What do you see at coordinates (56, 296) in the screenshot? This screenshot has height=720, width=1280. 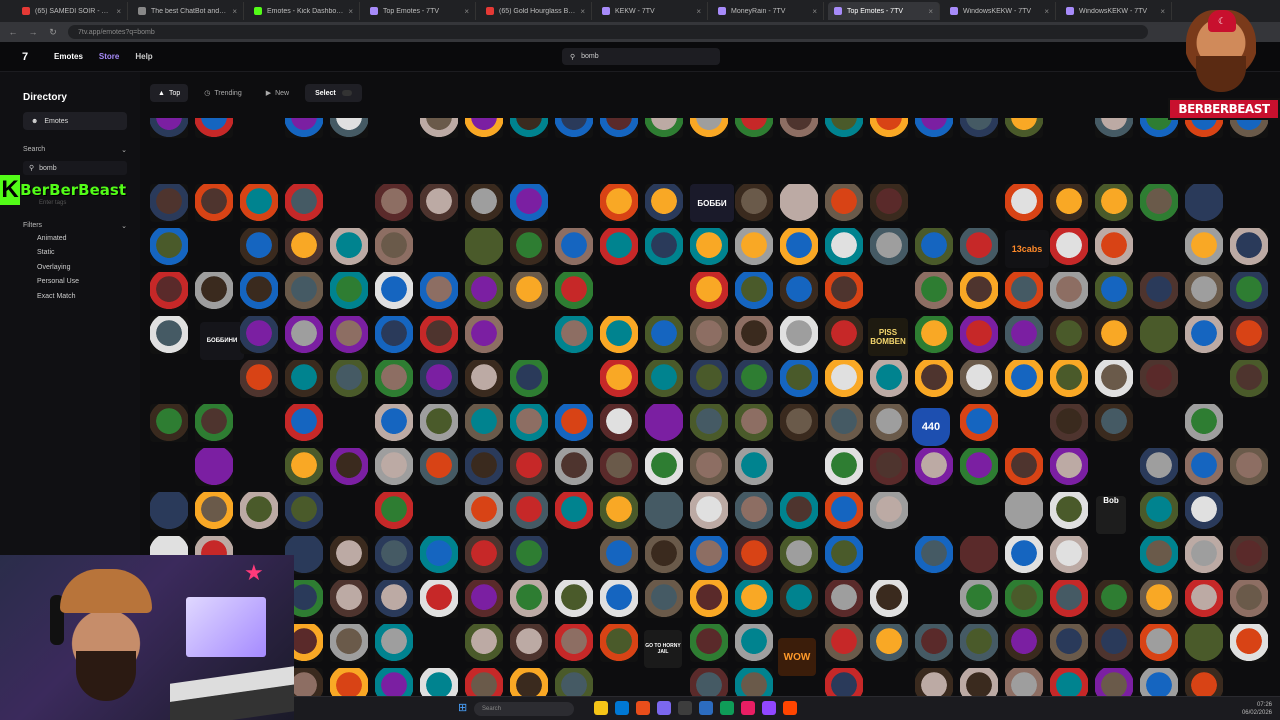 I see `filter-exact-match: Exact Match` at bounding box center [56, 296].